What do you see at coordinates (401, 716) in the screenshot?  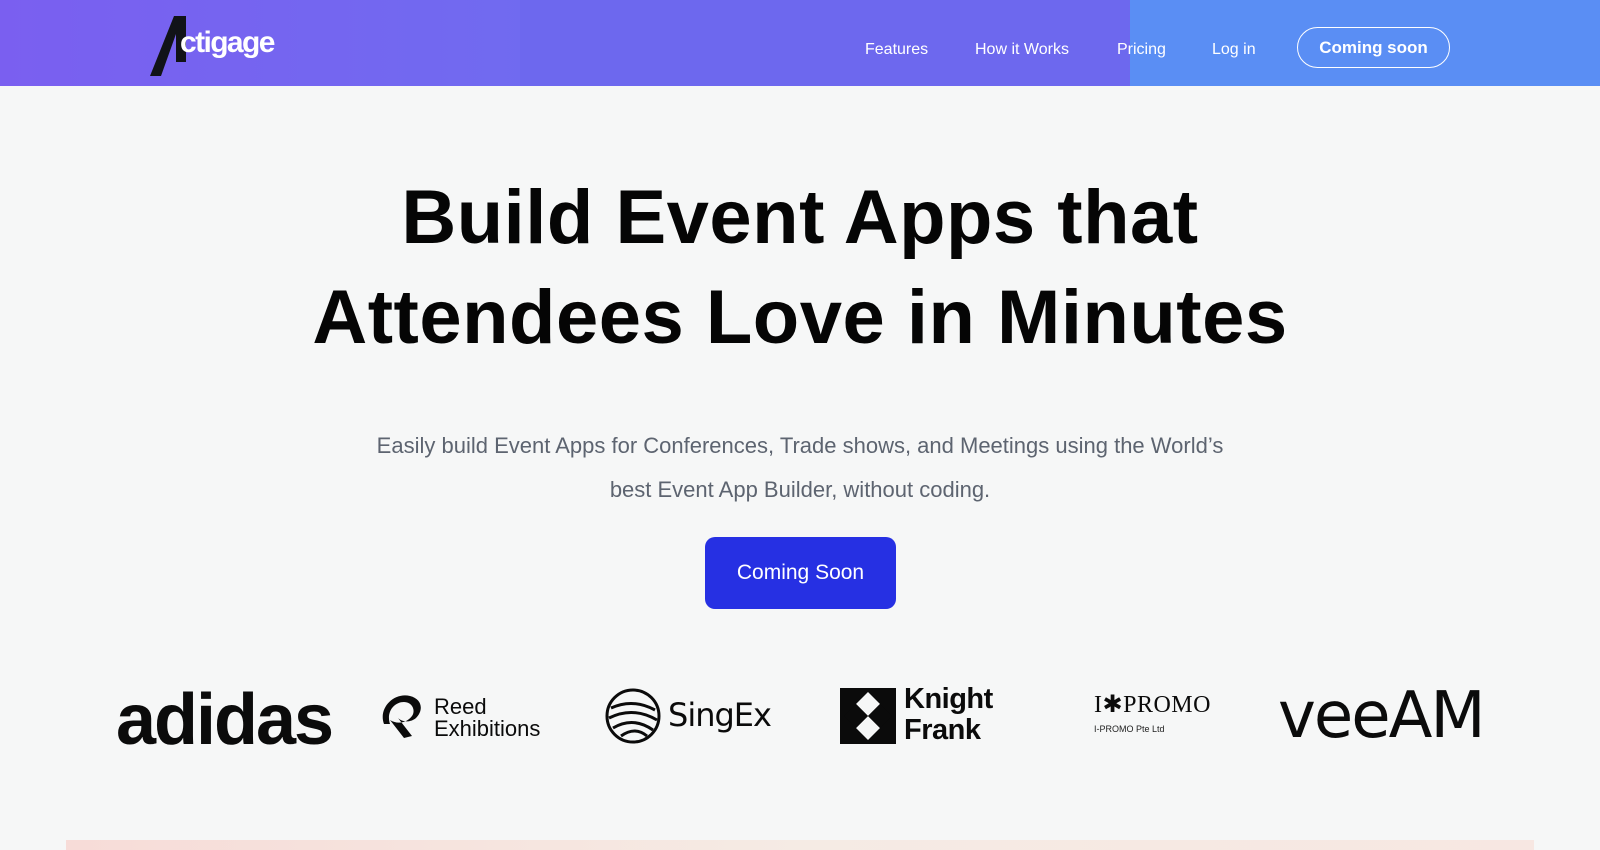 I see `reed-swoosh-icon` at bounding box center [401, 716].